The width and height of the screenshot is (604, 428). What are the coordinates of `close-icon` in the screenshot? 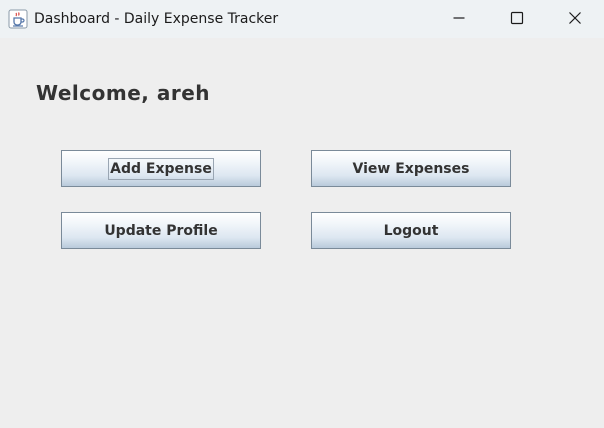 It's located at (575, 19).